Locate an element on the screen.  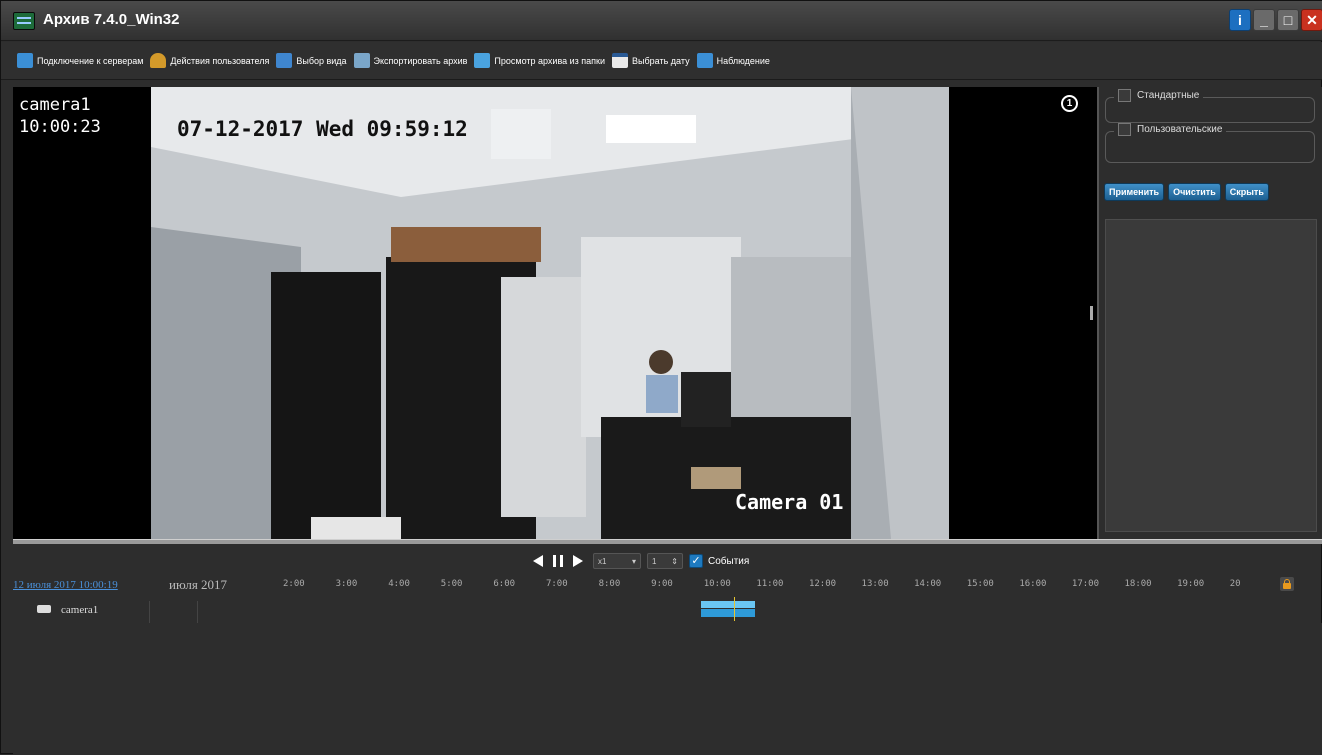
toolbar-label: Наблюдение is located at coordinates (743, 60).